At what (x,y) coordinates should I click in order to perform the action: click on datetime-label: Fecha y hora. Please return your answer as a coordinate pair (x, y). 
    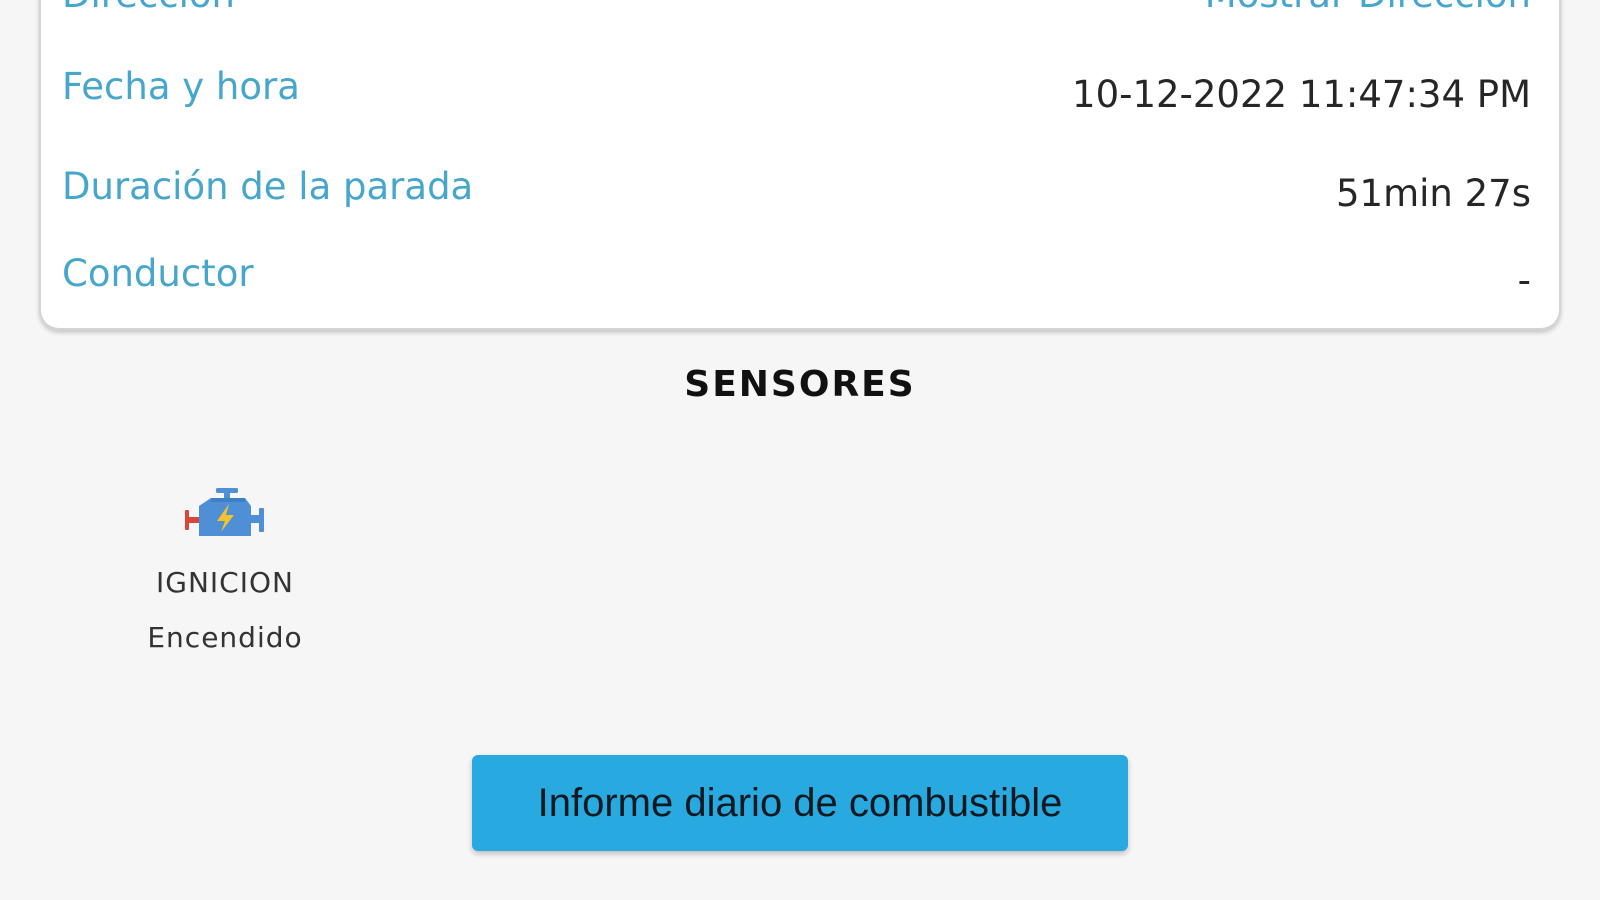
    Looking at the image, I should click on (181, 86).